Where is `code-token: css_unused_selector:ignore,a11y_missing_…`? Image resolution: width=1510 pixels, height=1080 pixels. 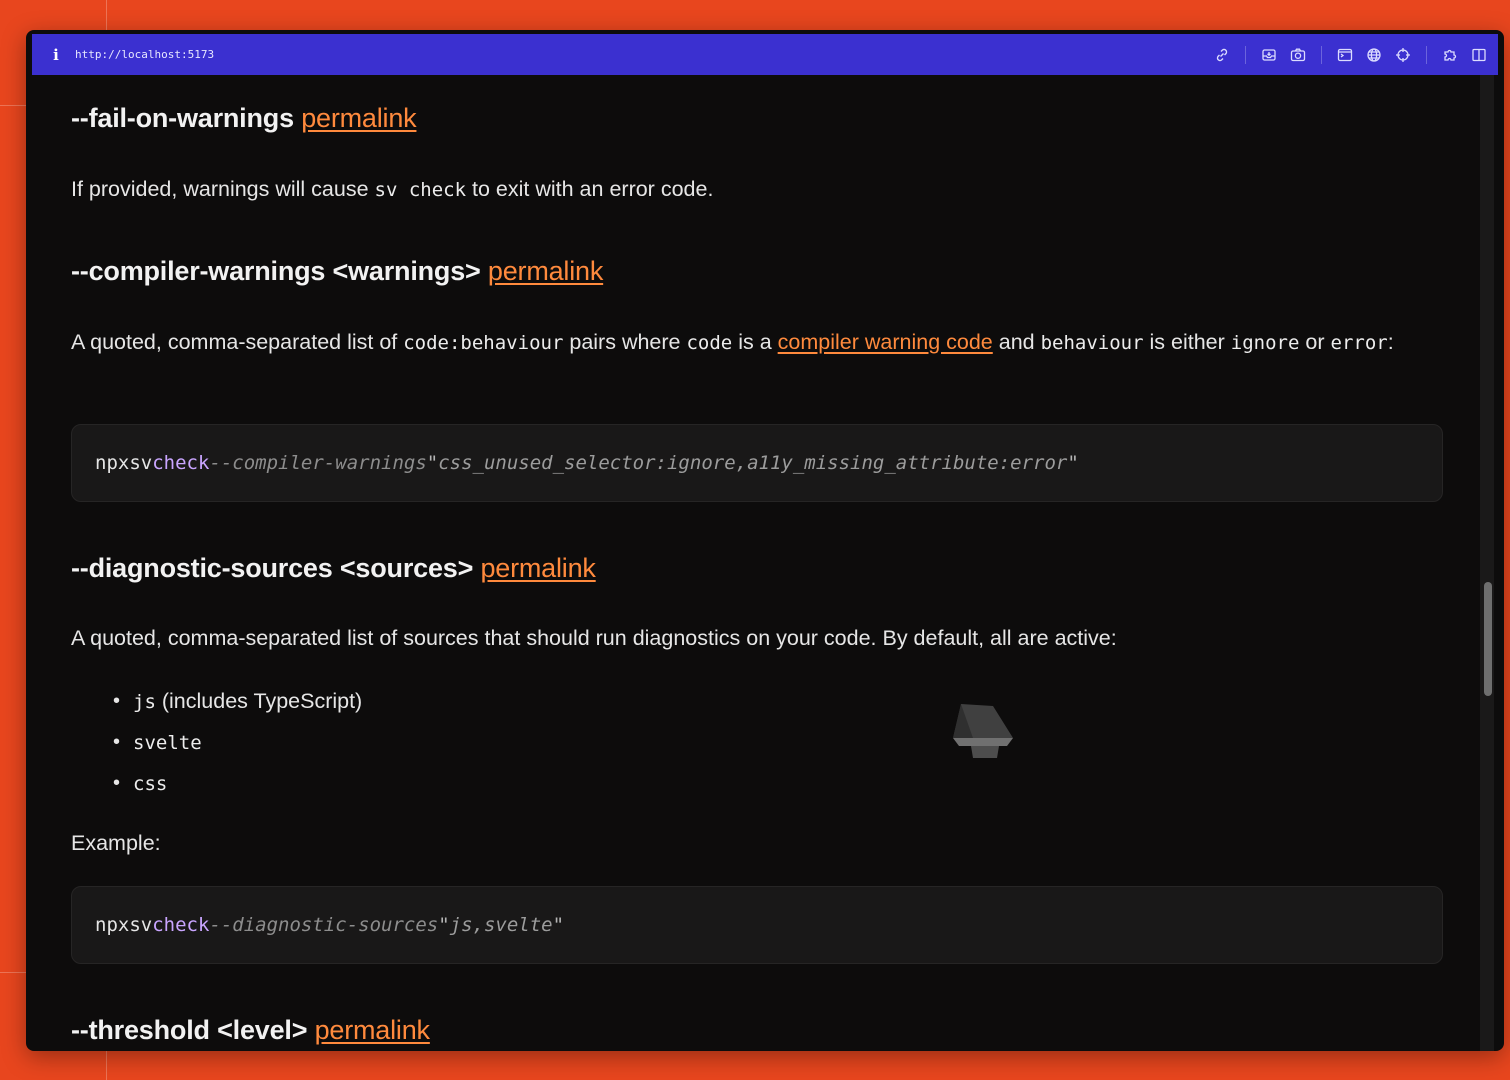 code-token: css_unused_selector:ignore,a11y_missing_… is located at coordinates (753, 463).